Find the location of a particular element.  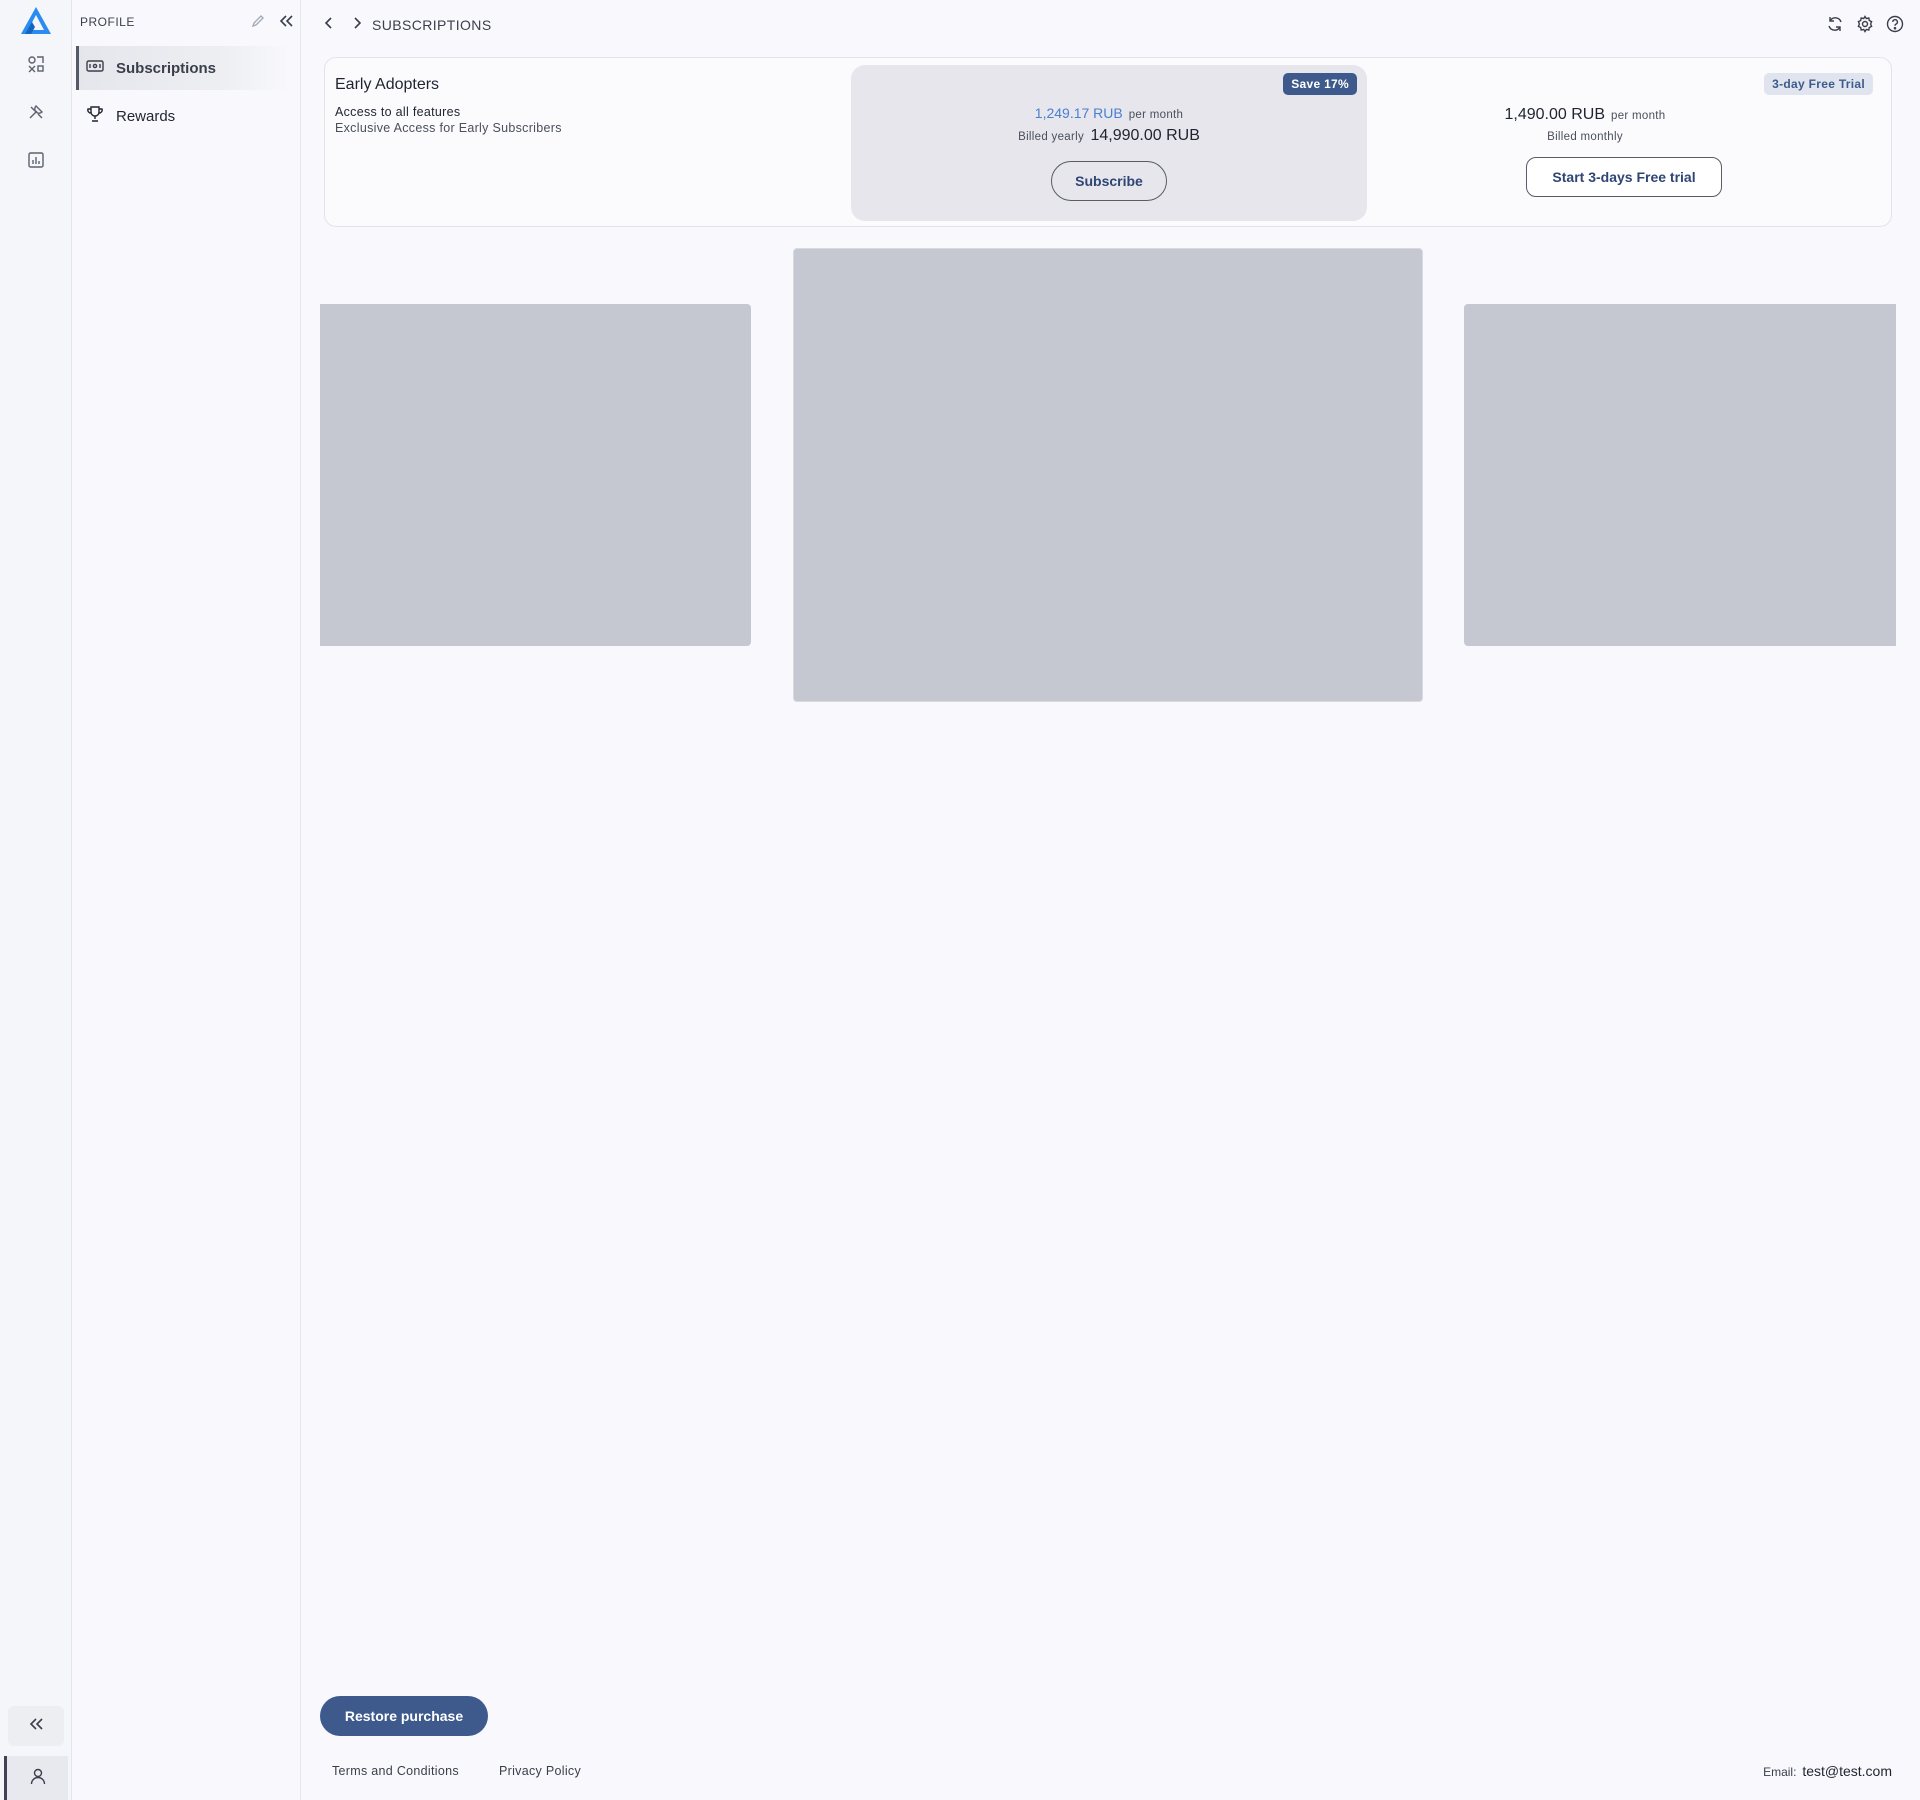

tools-icon is located at coordinates (36, 112).